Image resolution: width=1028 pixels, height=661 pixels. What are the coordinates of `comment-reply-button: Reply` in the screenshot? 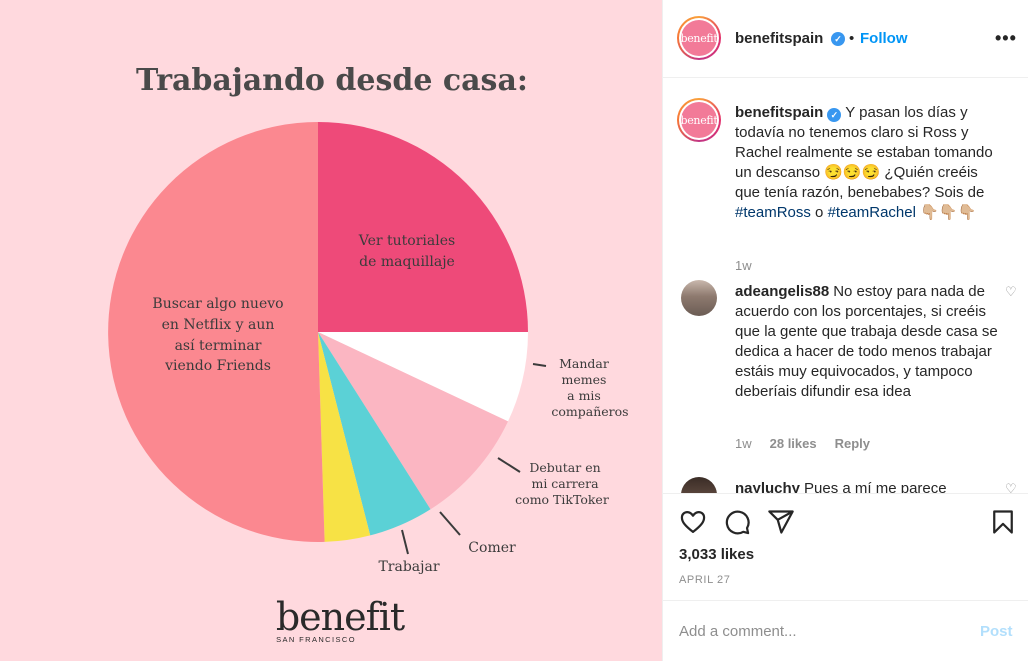 It's located at (852, 443).